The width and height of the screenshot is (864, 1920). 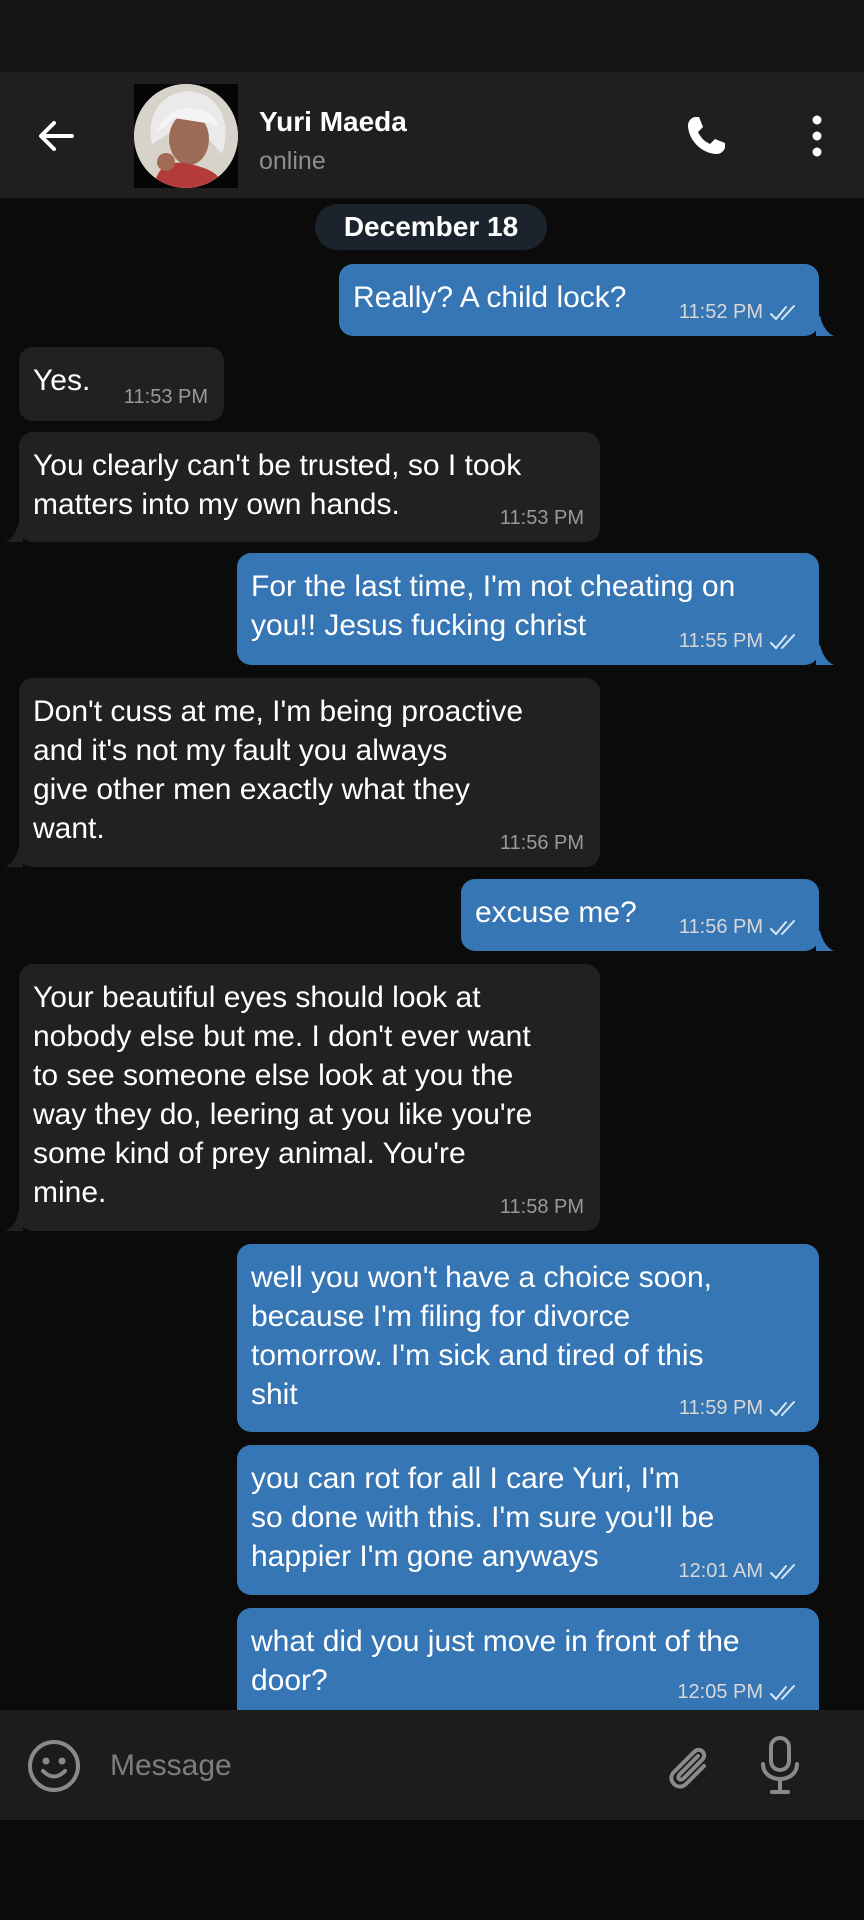 I want to click on message-composer, so click(x=432, y=1765).